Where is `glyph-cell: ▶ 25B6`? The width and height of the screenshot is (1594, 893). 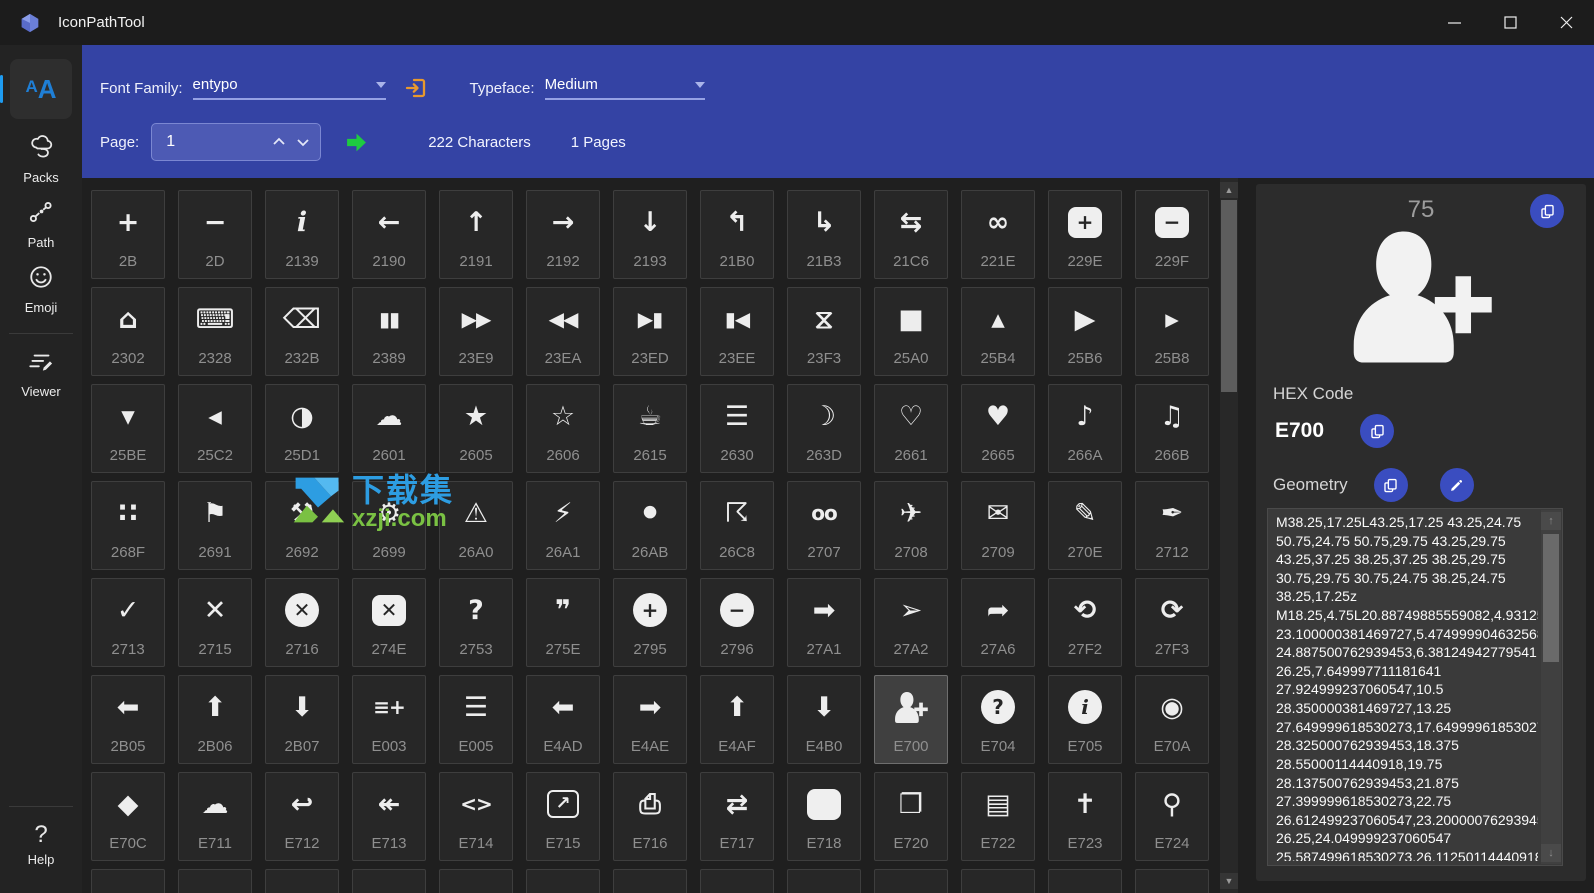 glyph-cell: ▶ 25B6 is located at coordinates (1085, 331).